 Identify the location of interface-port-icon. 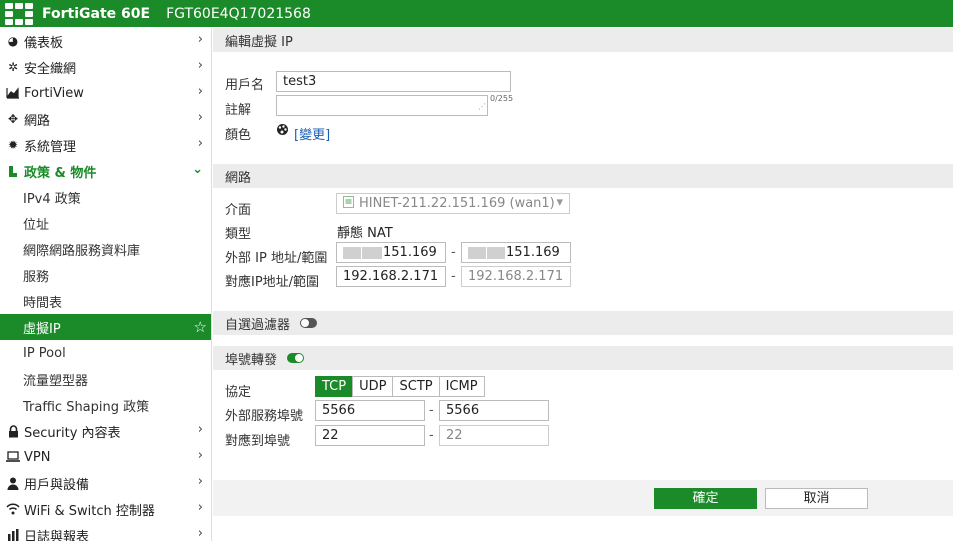
(348, 204).